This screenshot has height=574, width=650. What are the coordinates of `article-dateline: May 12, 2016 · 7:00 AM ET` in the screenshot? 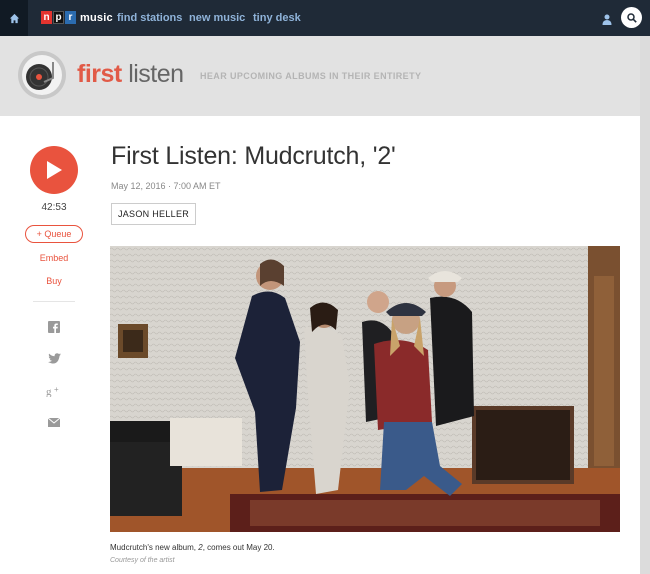 It's located at (166, 186).